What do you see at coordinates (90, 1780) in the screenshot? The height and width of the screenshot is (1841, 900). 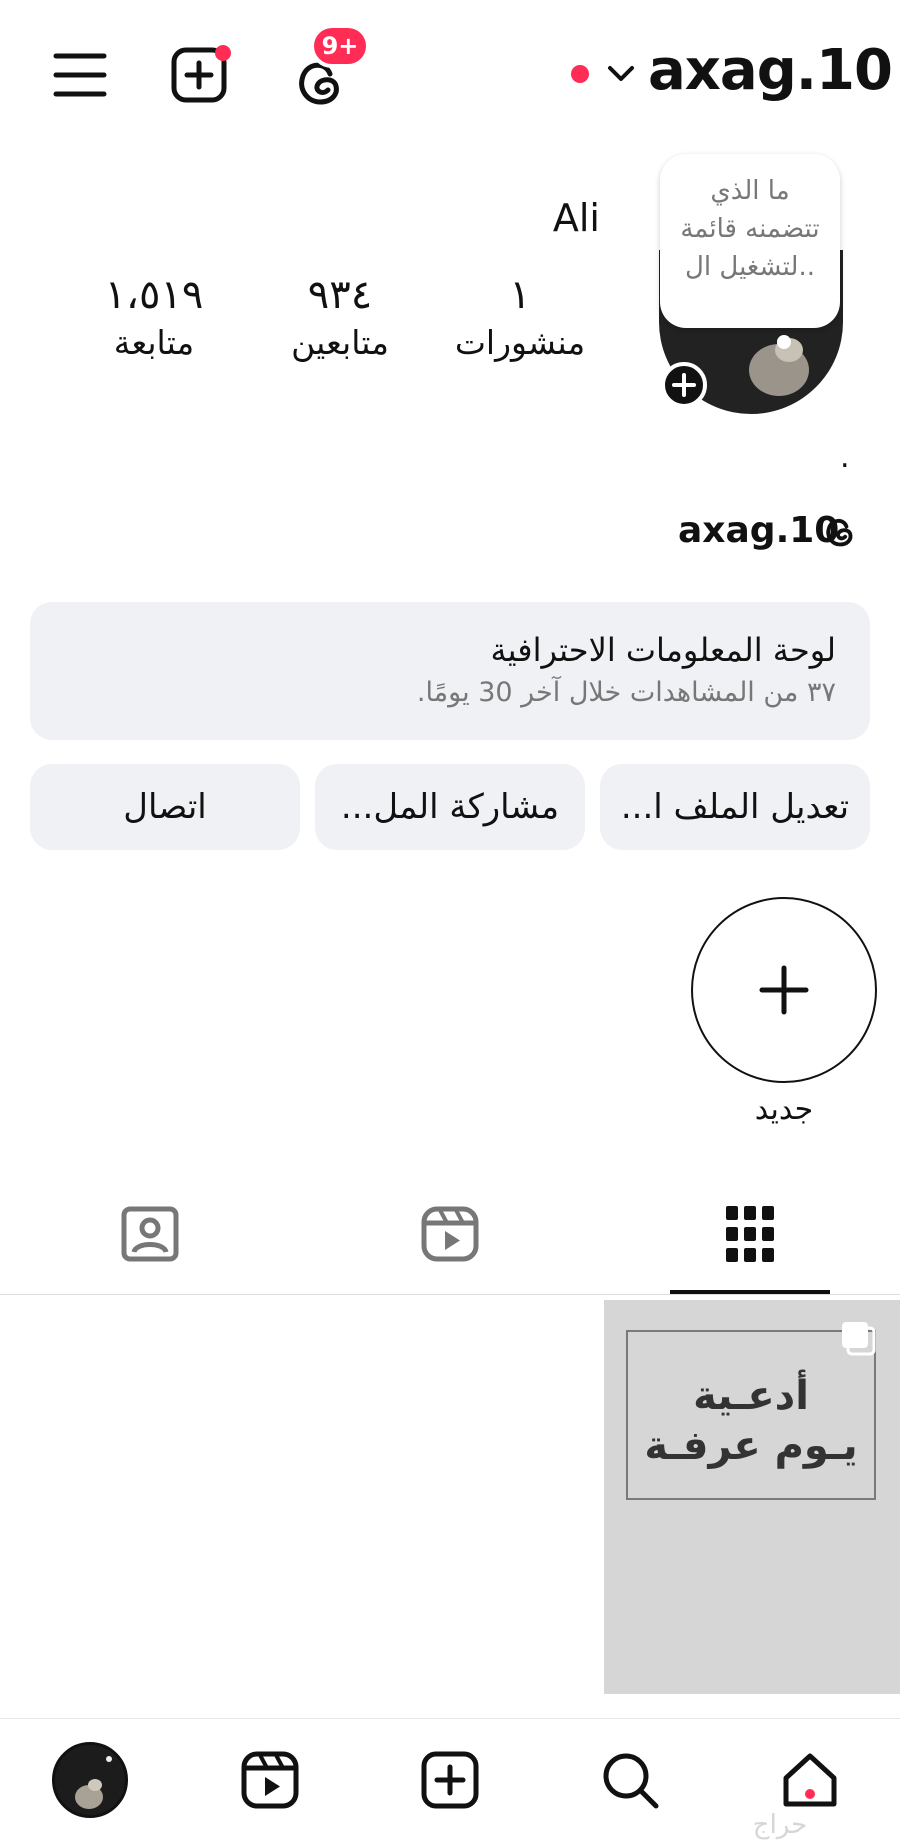 I see `profile-avatar-nav` at bounding box center [90, 1780].